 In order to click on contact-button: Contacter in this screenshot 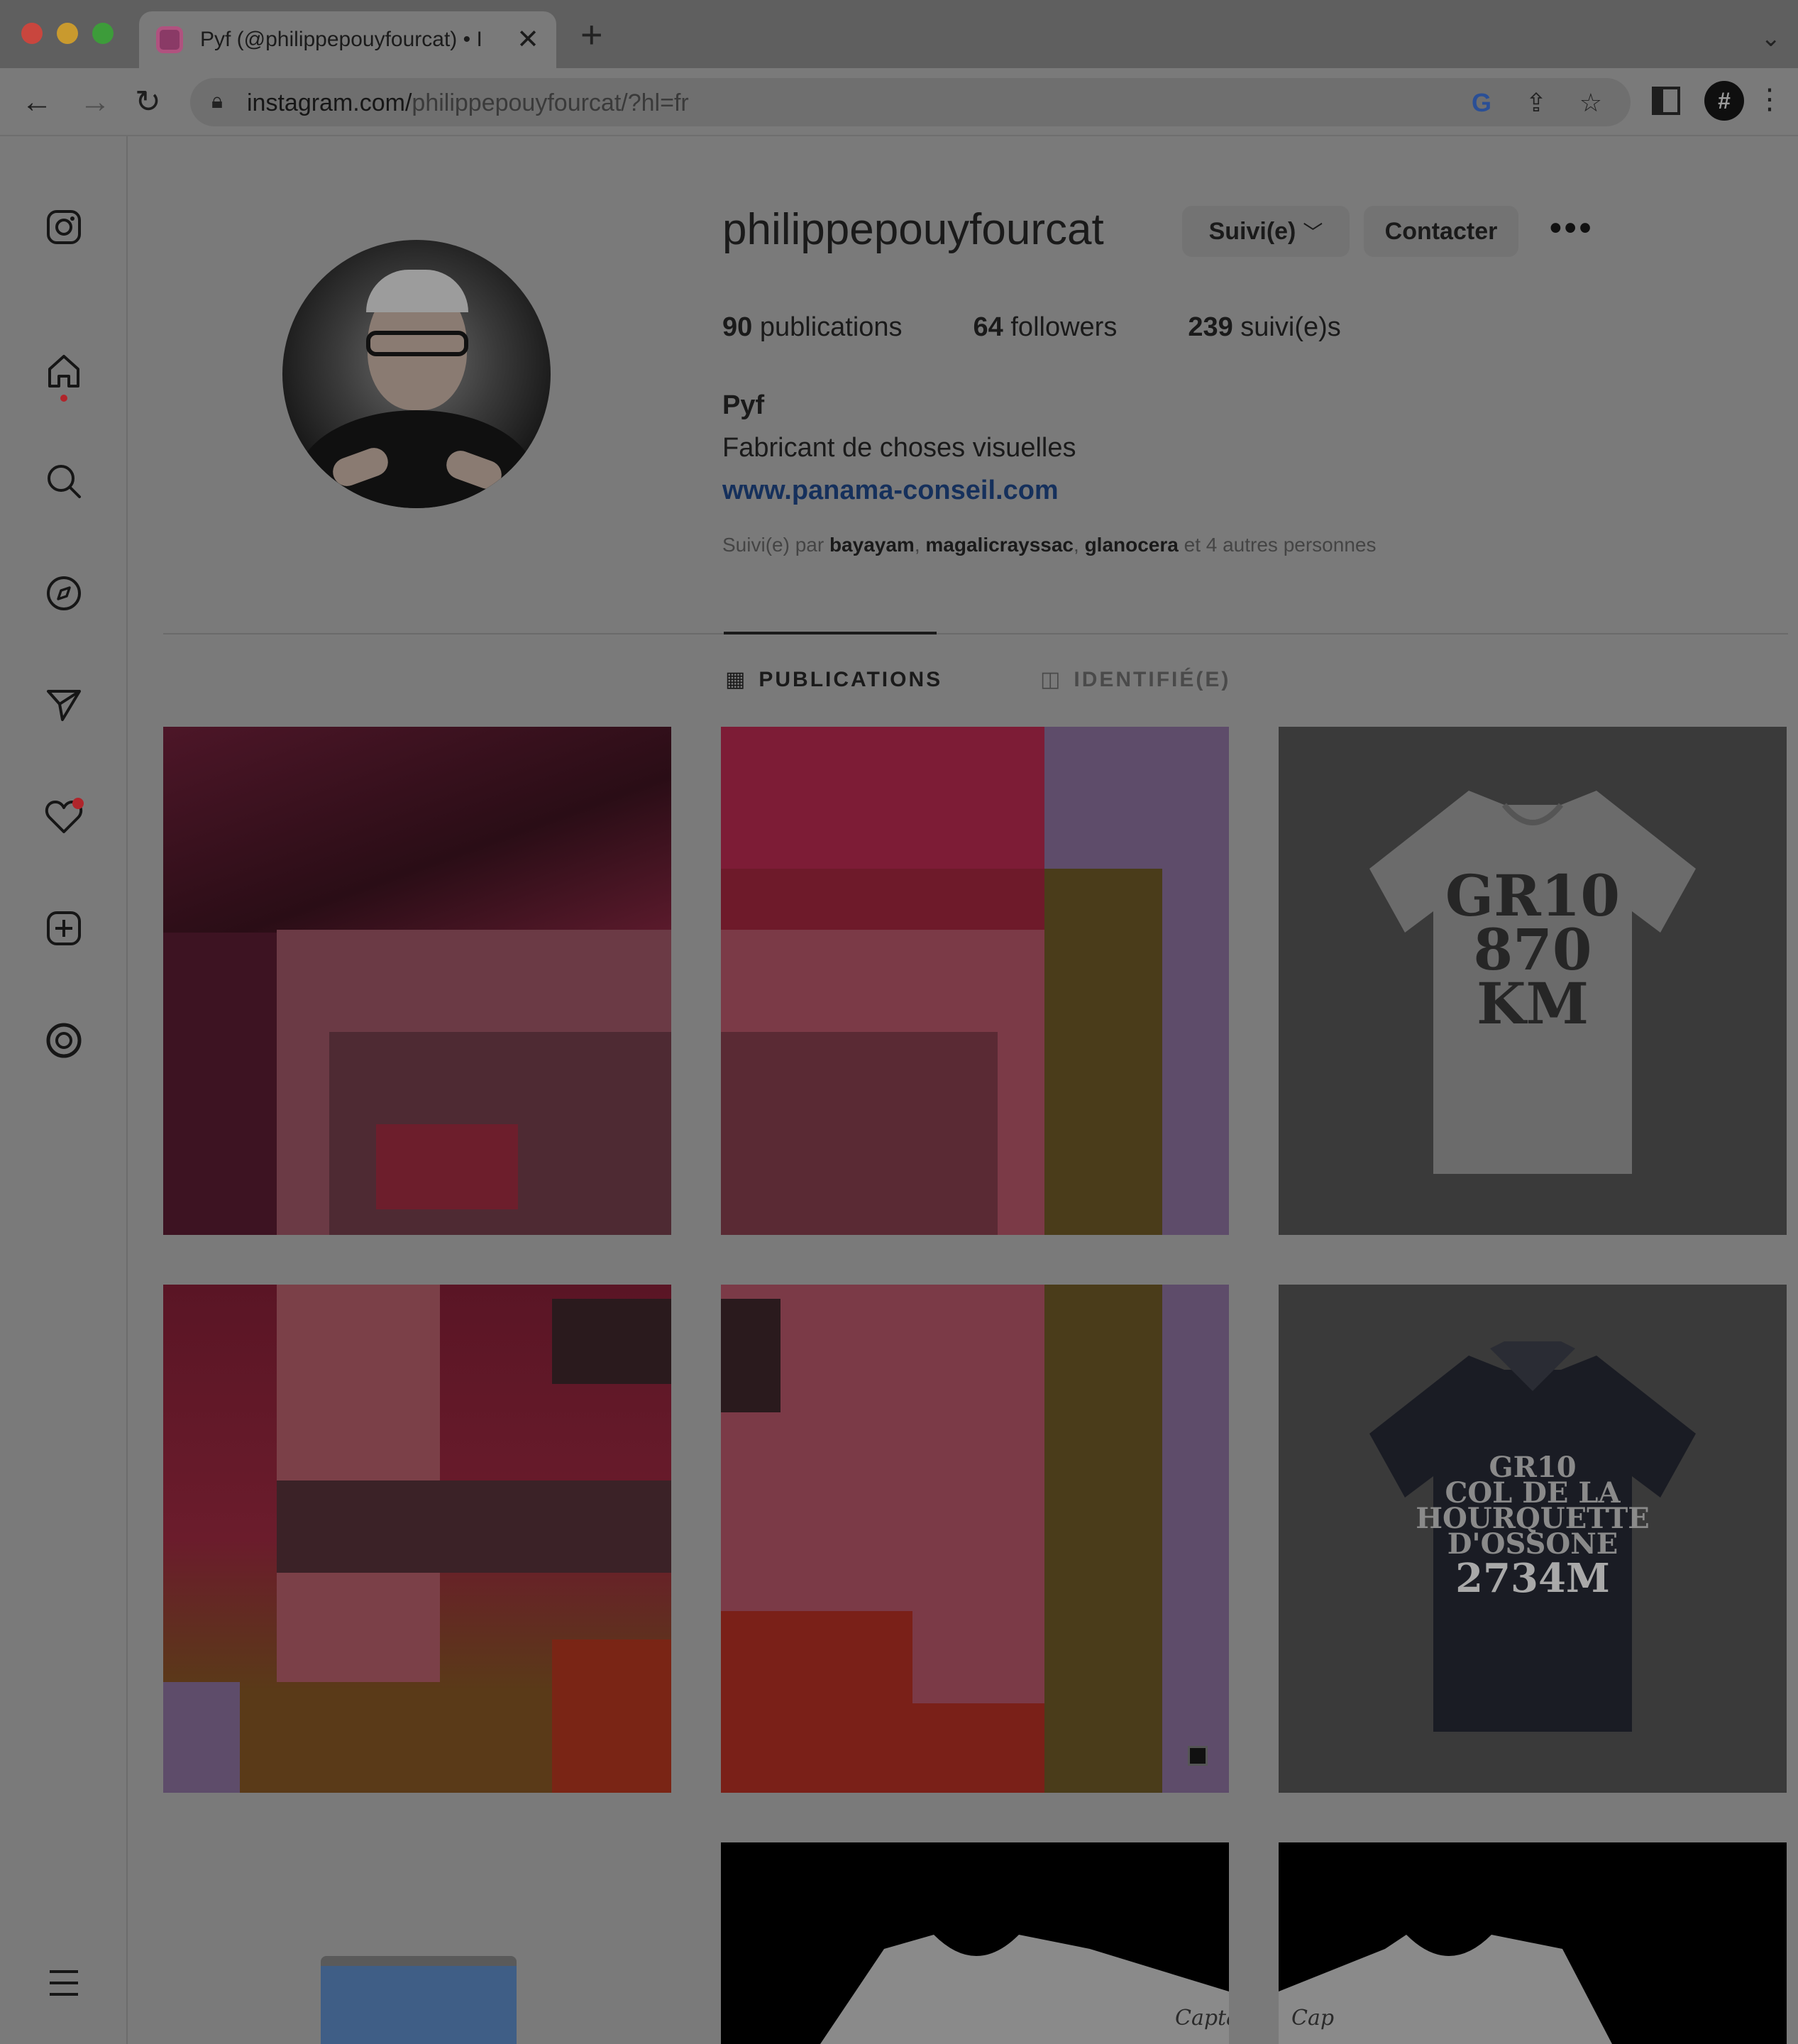, I will do `click(1441, 231)`.